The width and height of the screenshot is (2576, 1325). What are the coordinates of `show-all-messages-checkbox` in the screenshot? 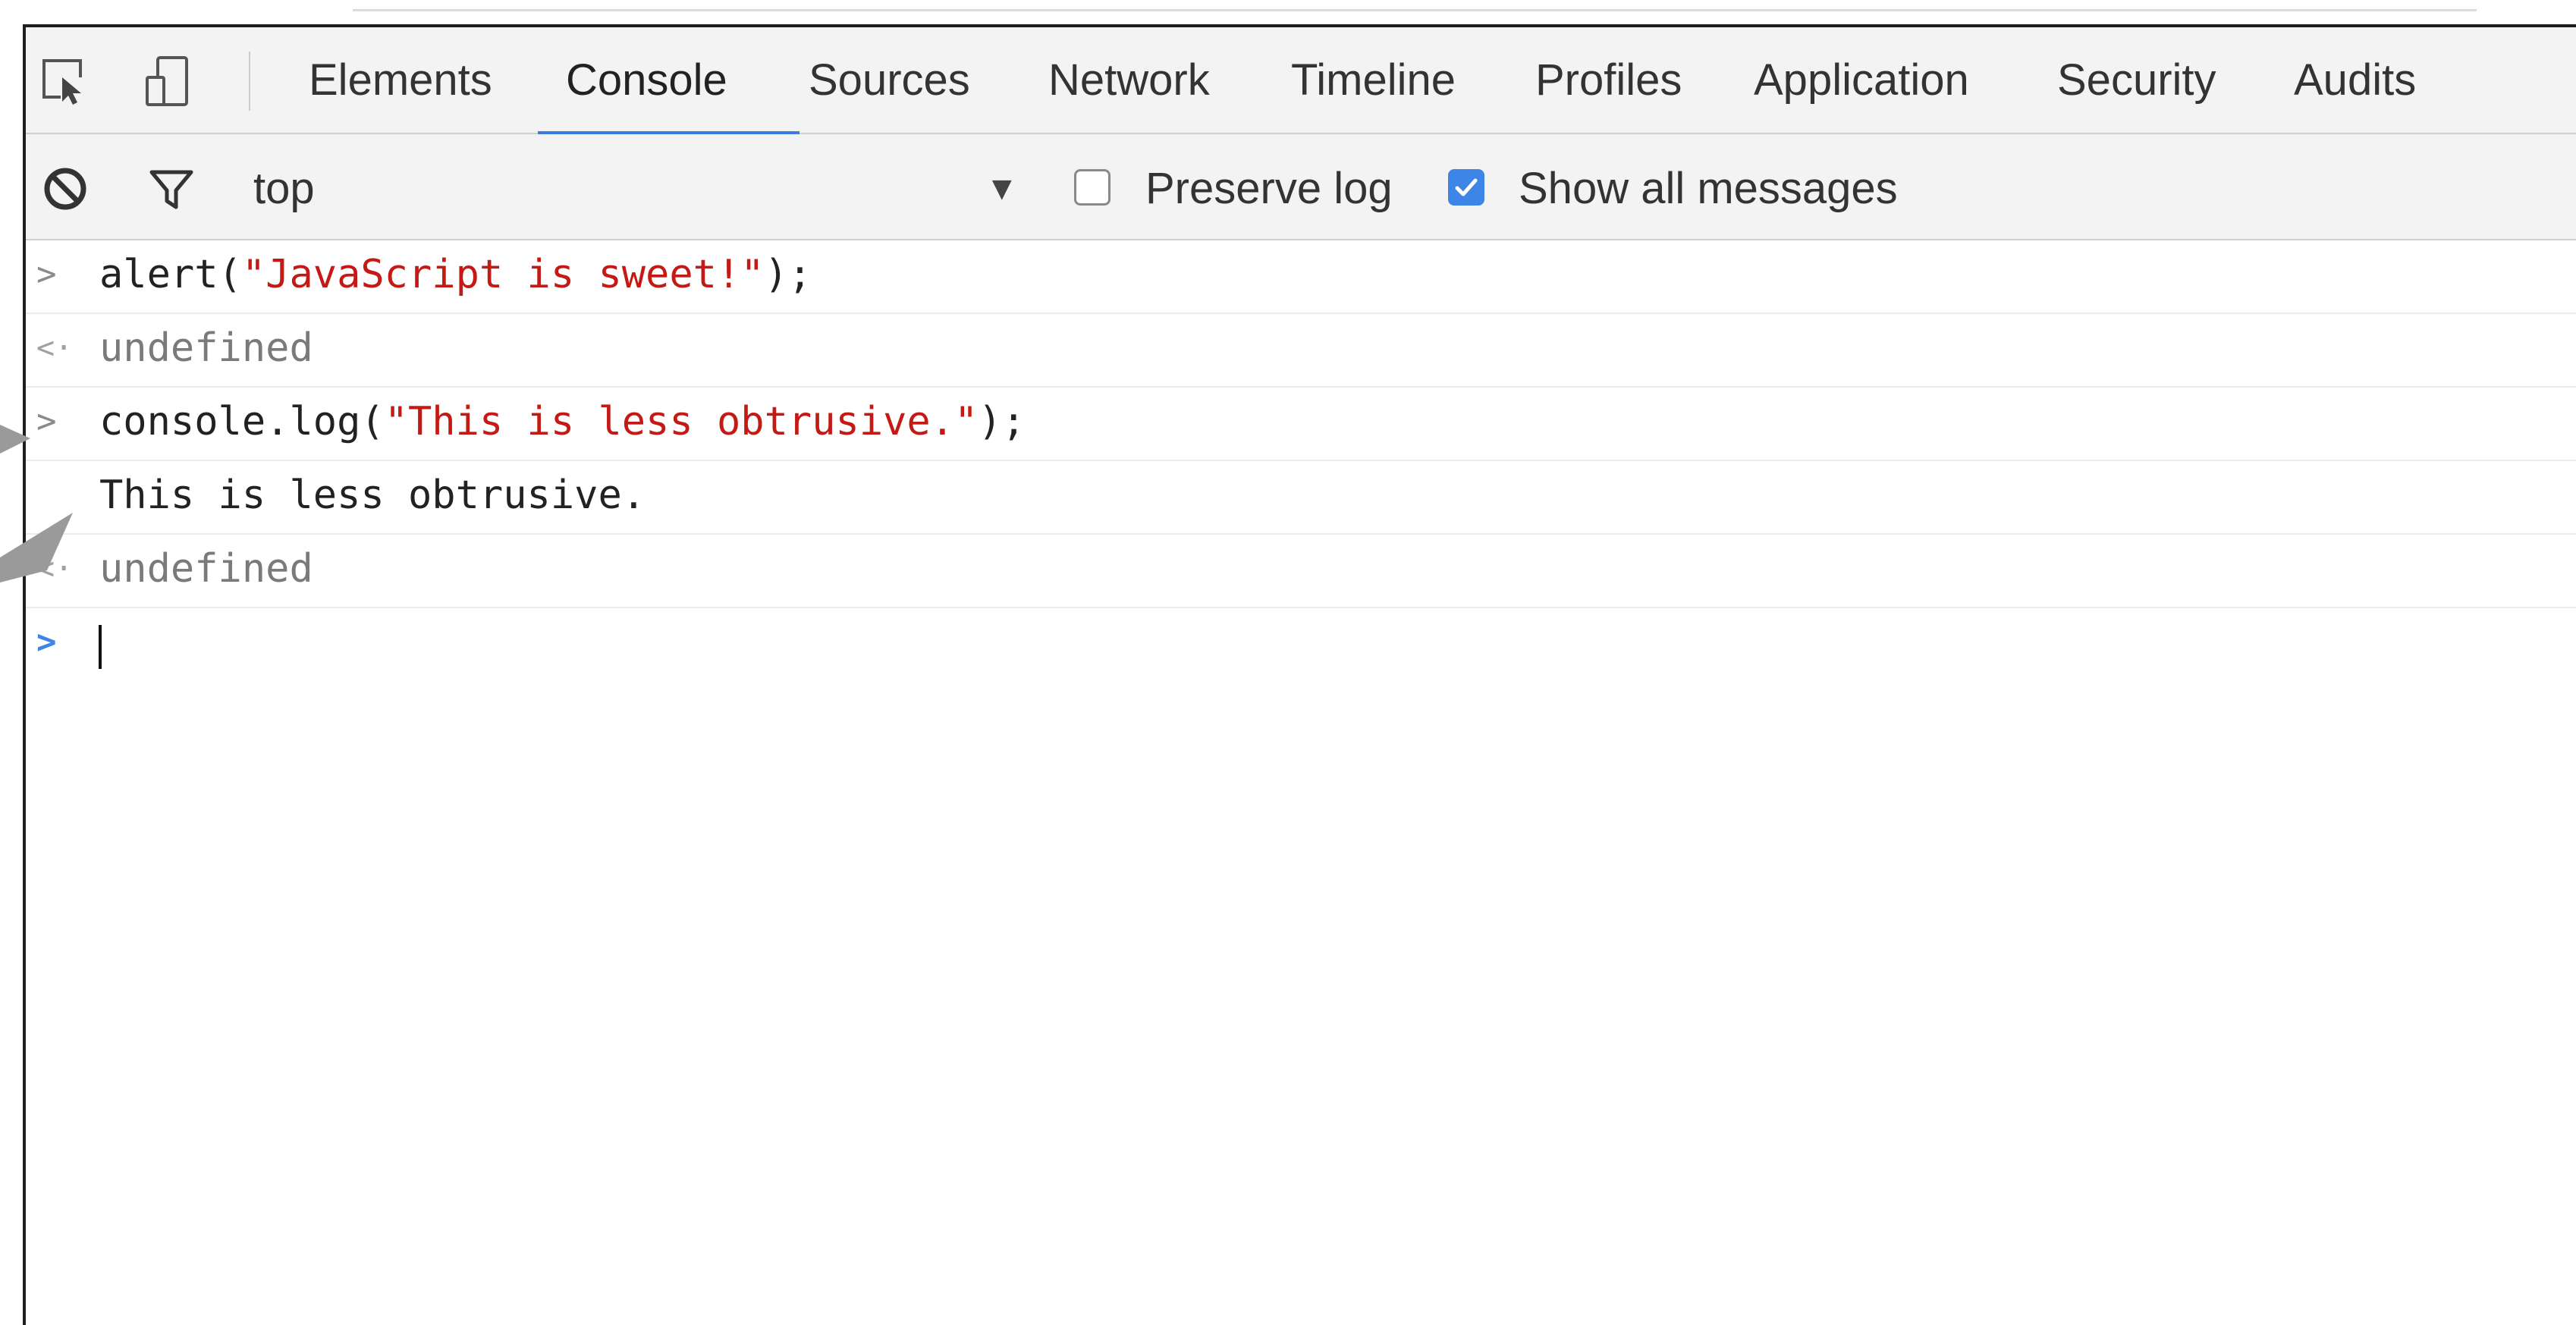 It's located at (1466, 187).